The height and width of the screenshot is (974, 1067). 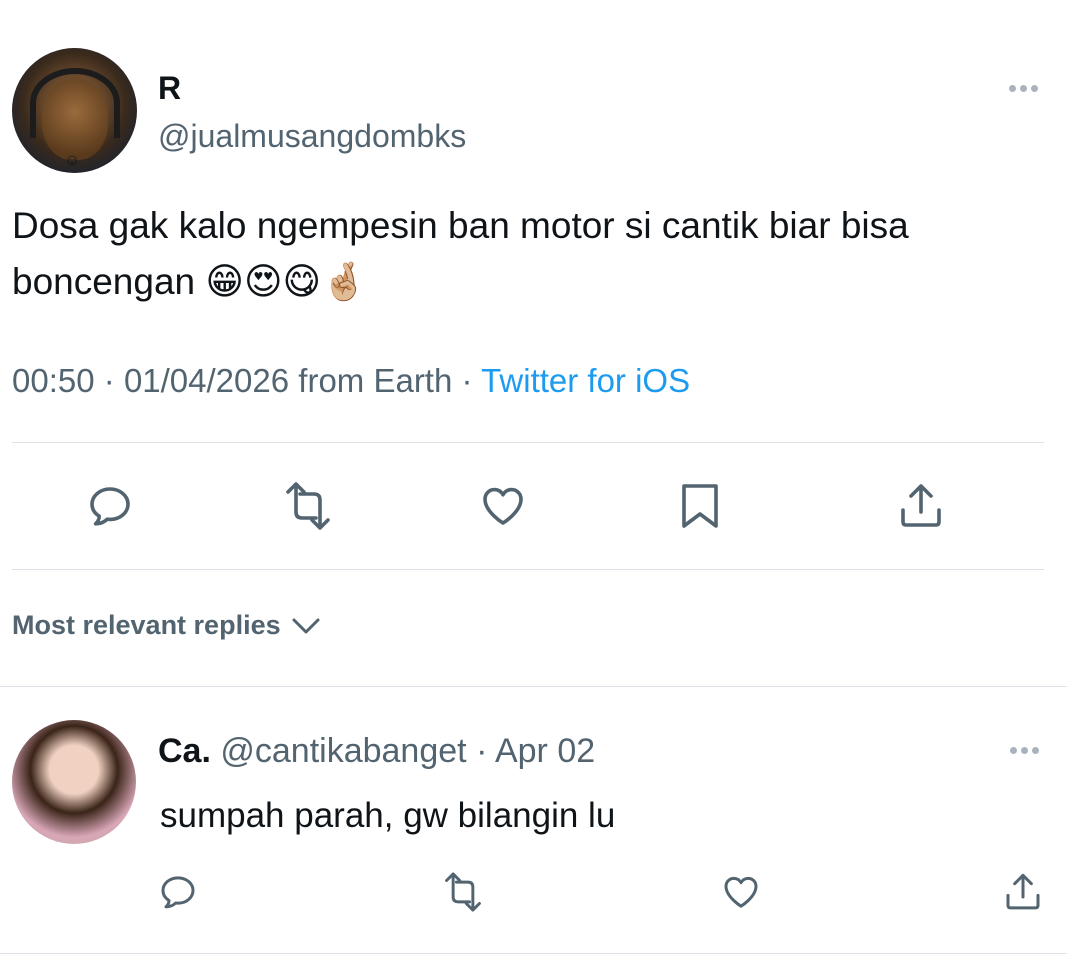 I want to click on bookmark-icon, so click(x=700, y=506).